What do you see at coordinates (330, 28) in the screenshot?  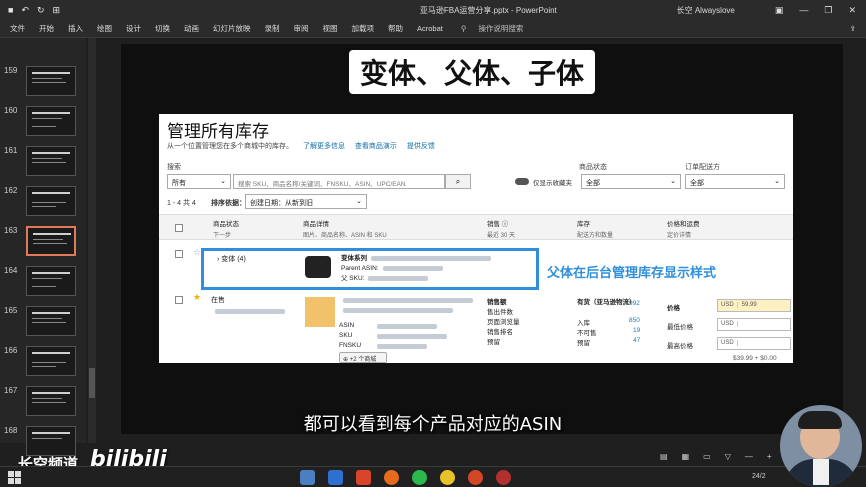 I see `tab-view: 视图` at bounding box center [330, 28].